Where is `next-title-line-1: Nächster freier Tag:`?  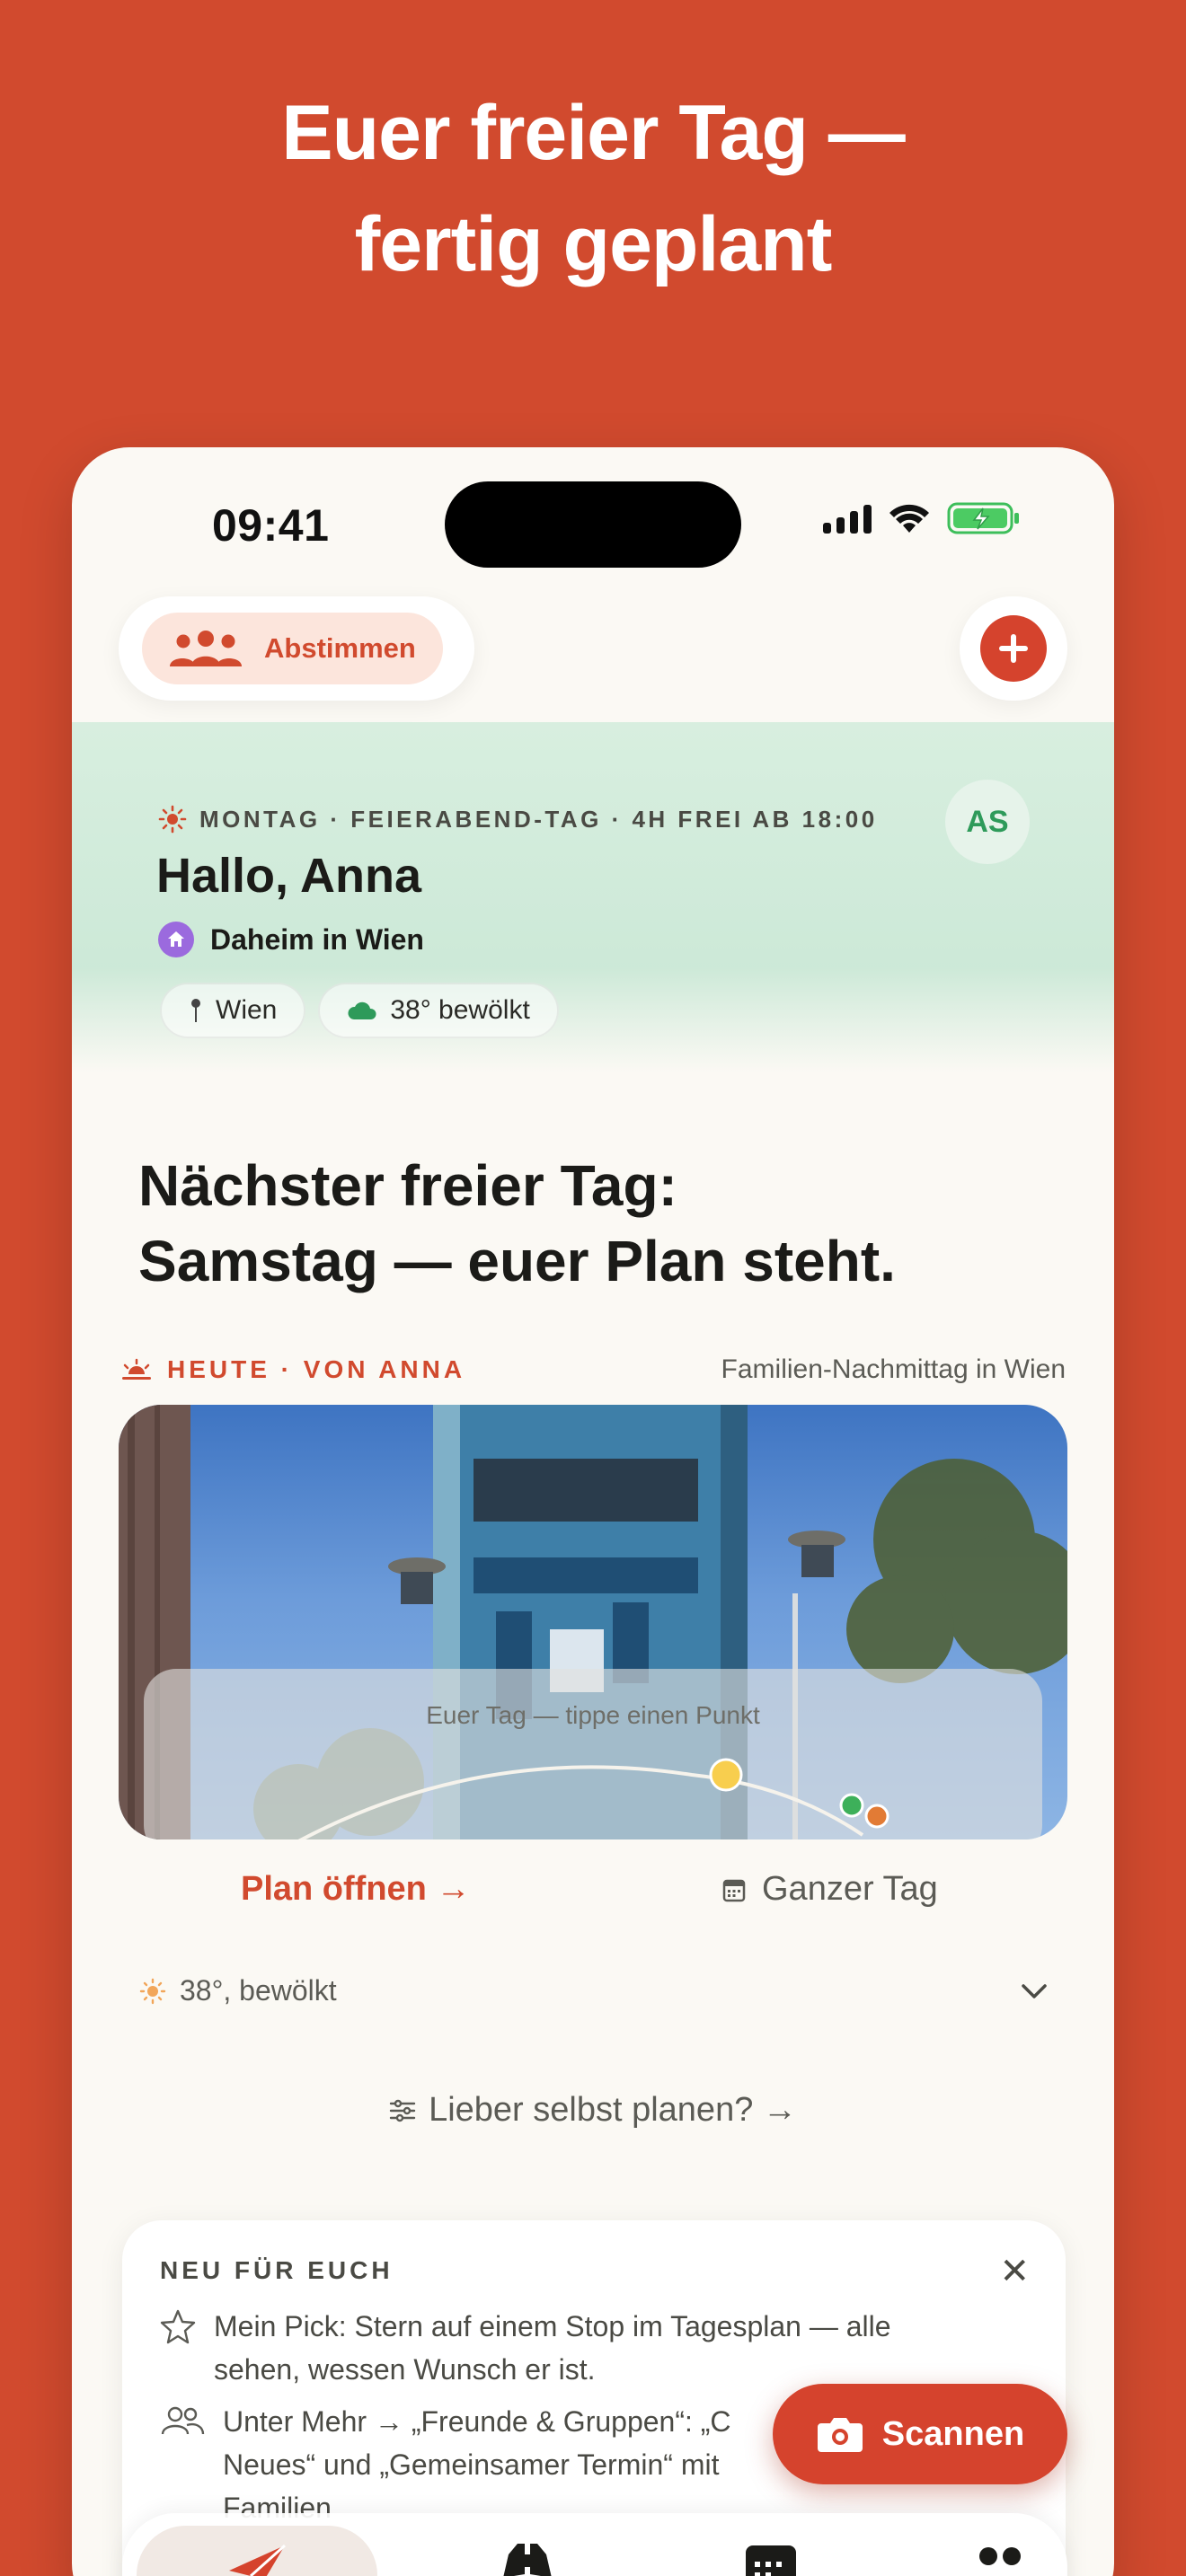
next-title-line-1: Nächster freier Tag: is located at coordinates (407, 1185).